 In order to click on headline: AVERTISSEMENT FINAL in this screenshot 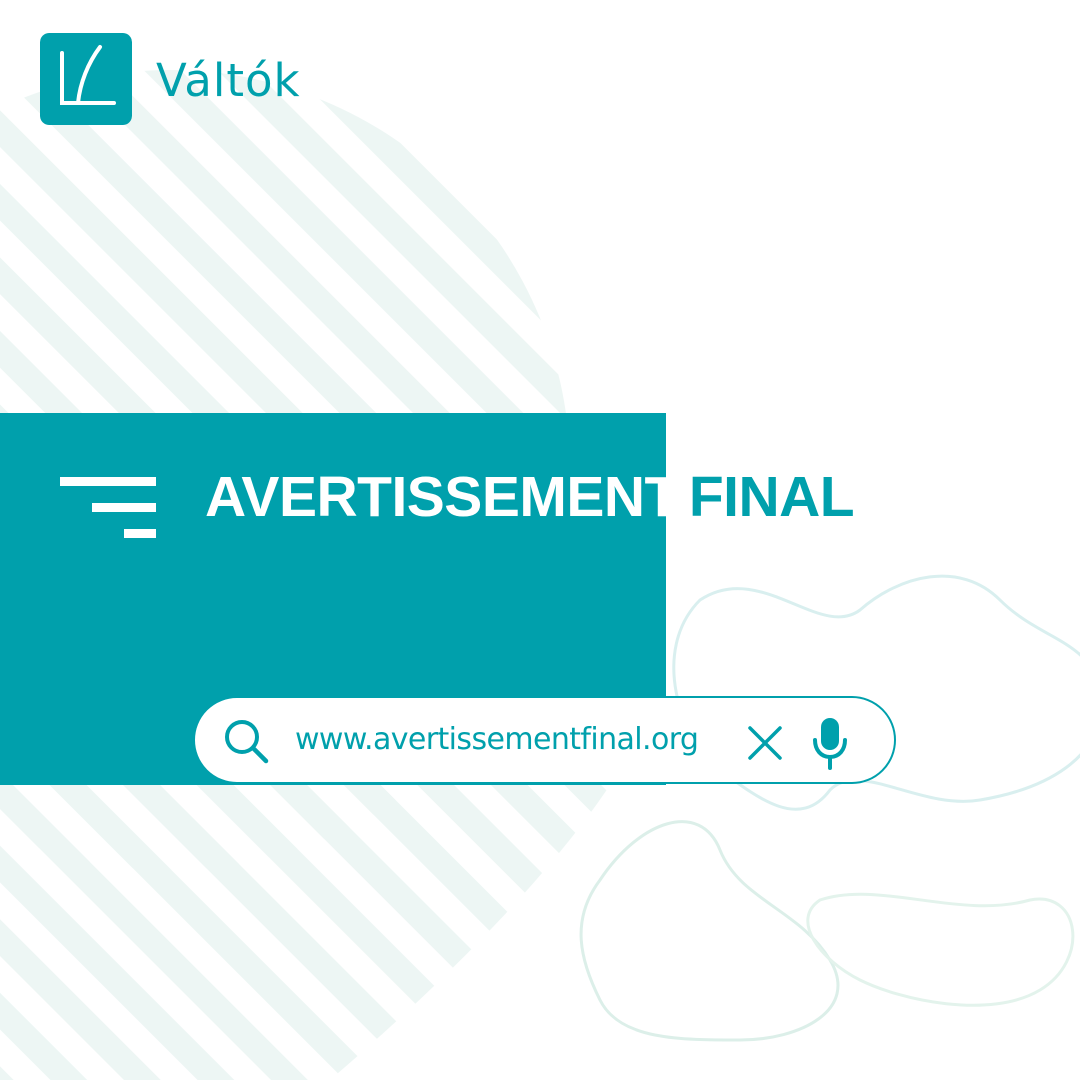, I will do `click(530, 497)`.